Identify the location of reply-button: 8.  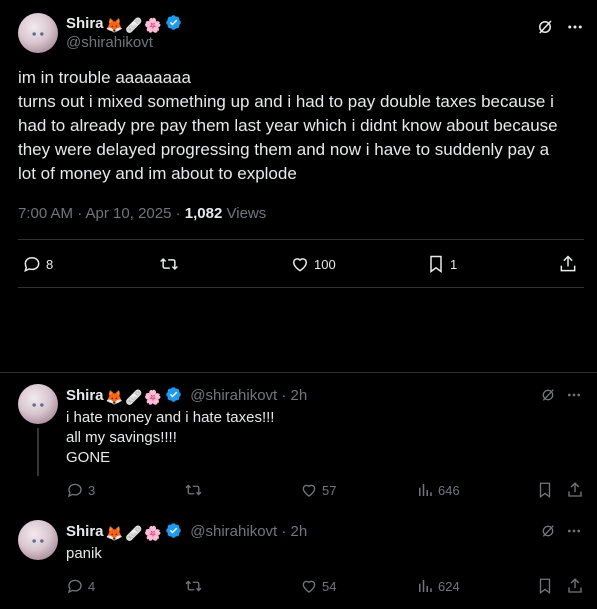
(37, 264).